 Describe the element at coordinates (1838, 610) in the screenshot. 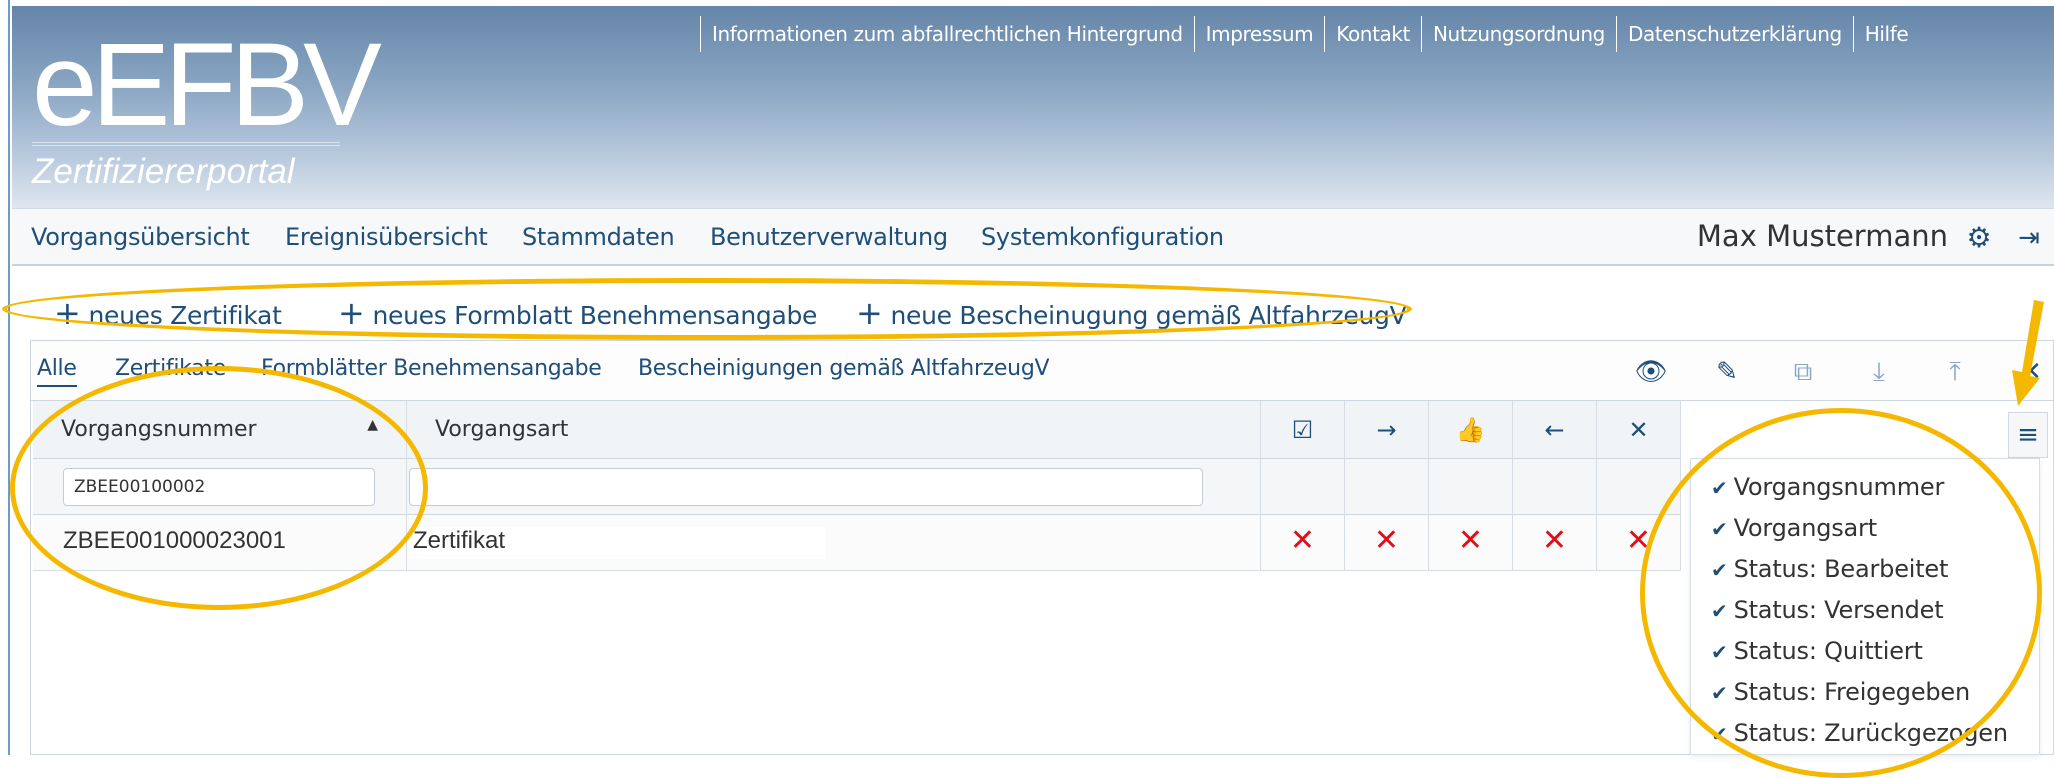

I see `column-toggle-label: Status: Versendet` at that location.